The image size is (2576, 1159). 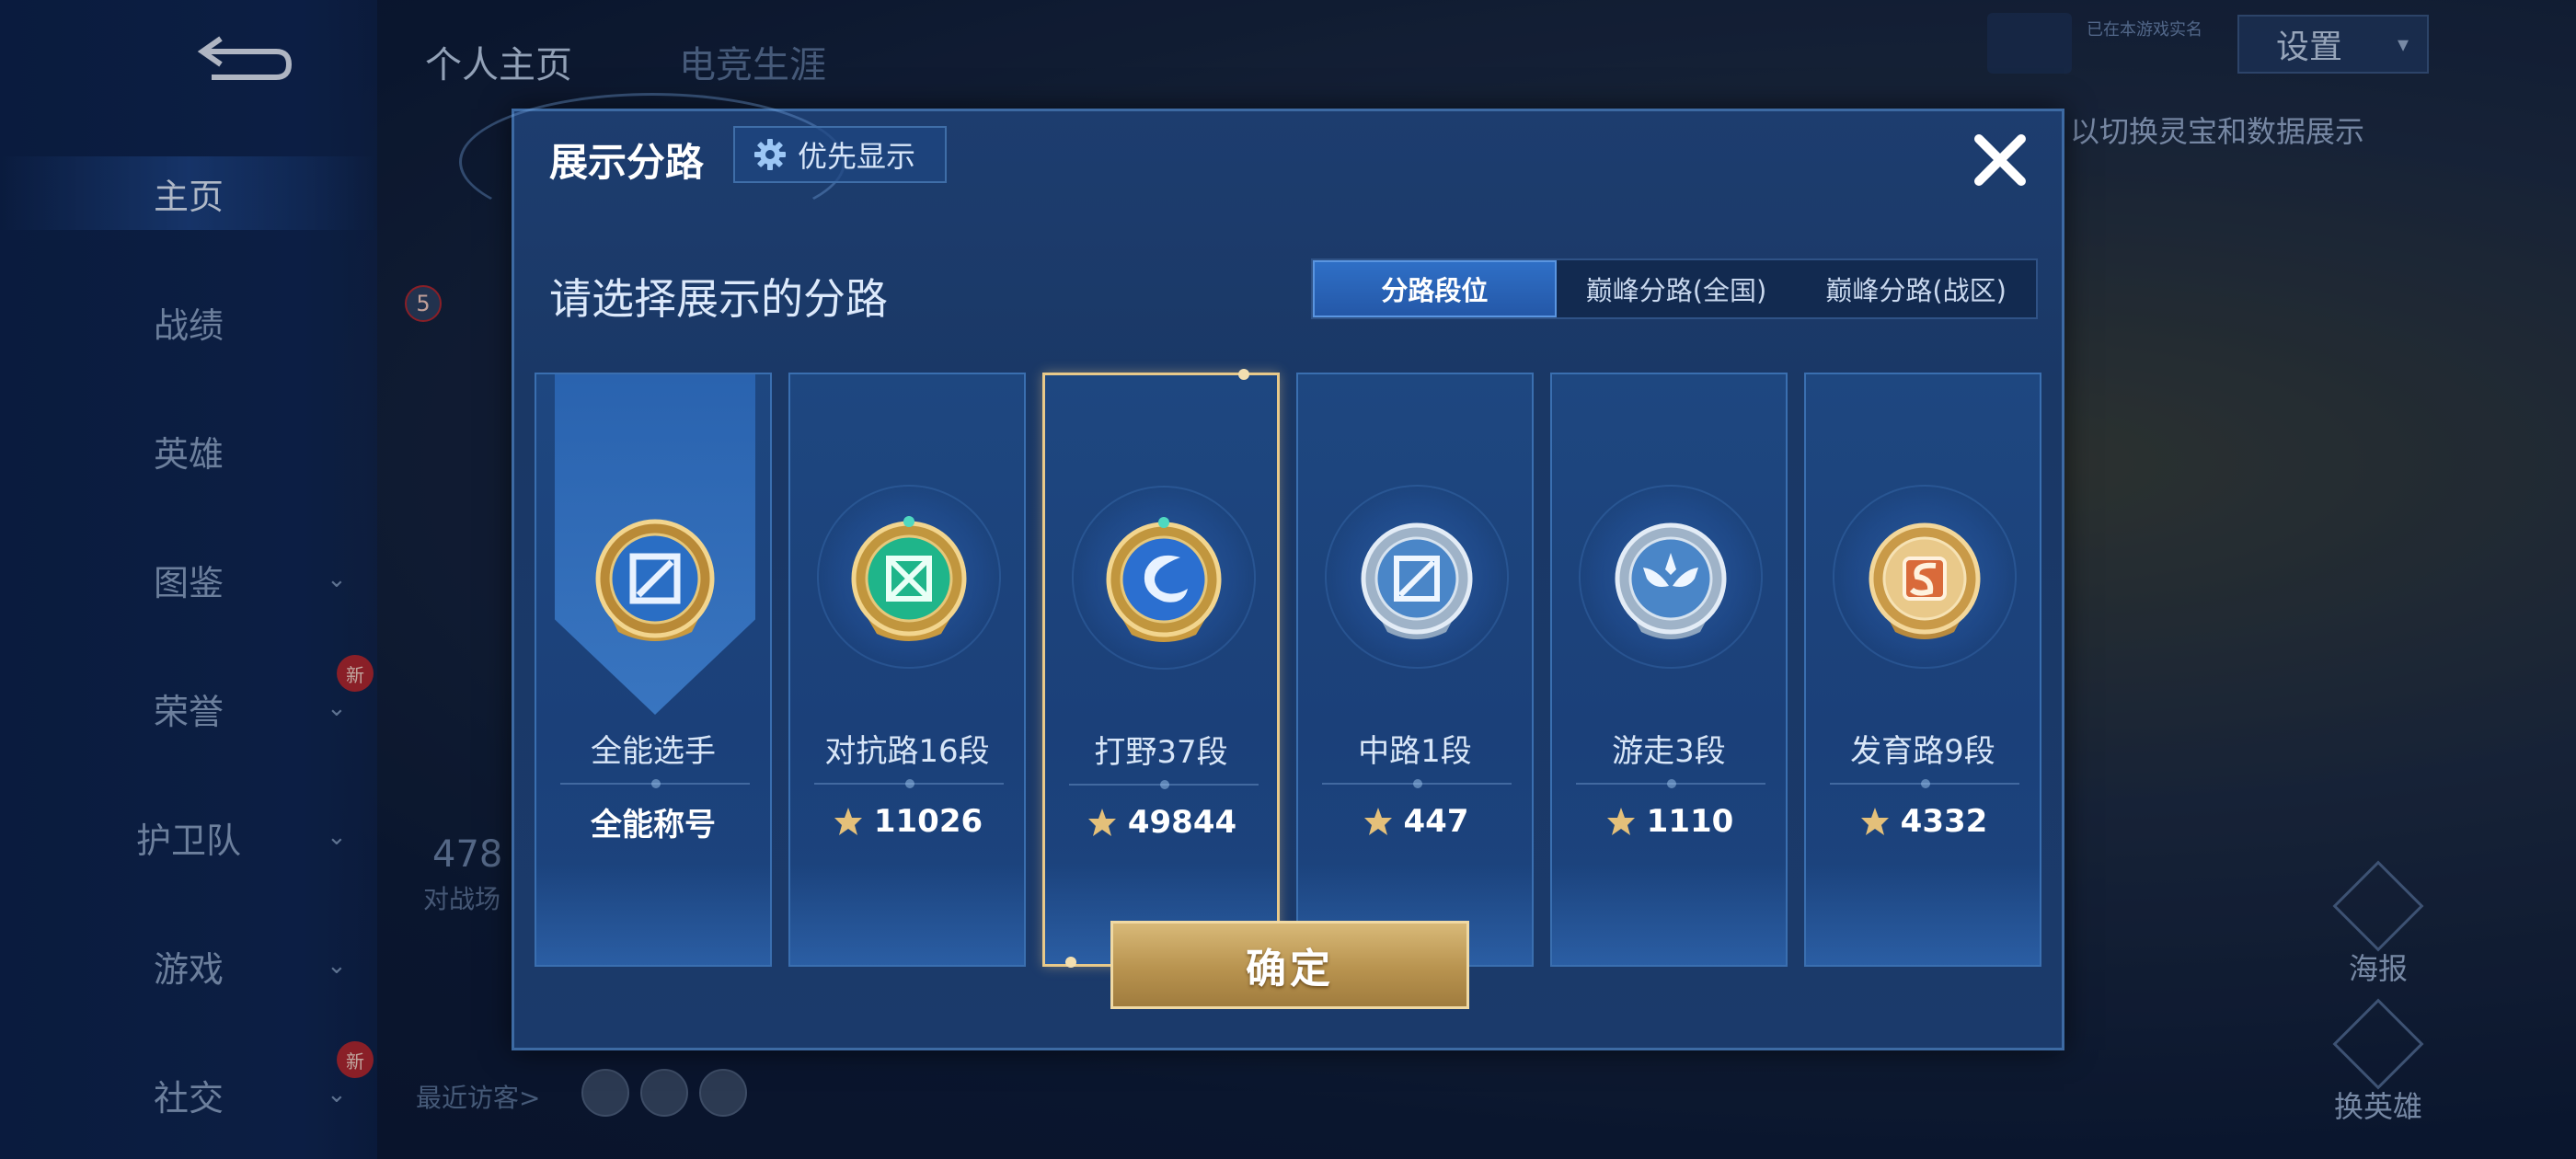 What do you see at coordinates (653, 670) in the screenshot?
I see `lane-card-all-round: 全能选手 全能称号` at bounding box center [653, 670].